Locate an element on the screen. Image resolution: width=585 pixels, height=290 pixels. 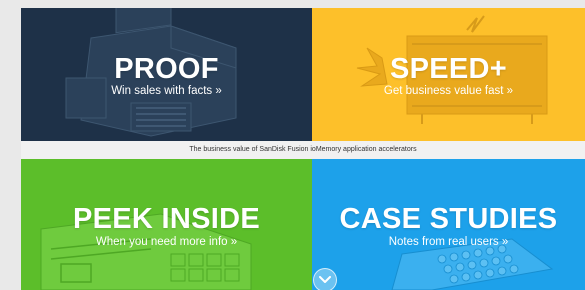
tile-speed-title: SPEED+ is located at coordinates (448, 69).